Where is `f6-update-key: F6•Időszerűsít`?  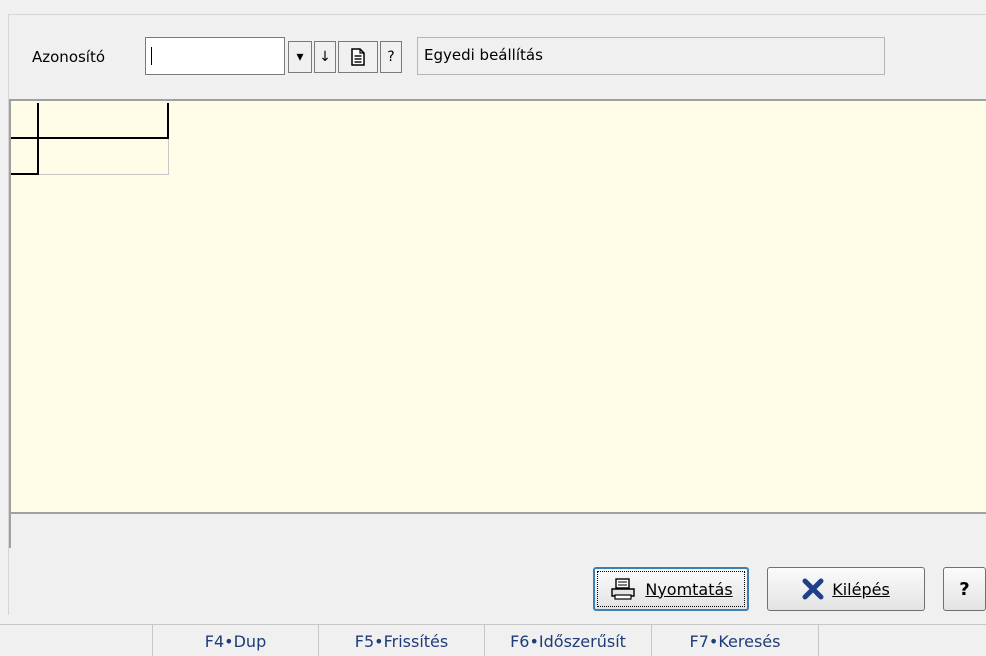 f6-update-key: F6•Időszerűsít is located at coordinates (568, 640).